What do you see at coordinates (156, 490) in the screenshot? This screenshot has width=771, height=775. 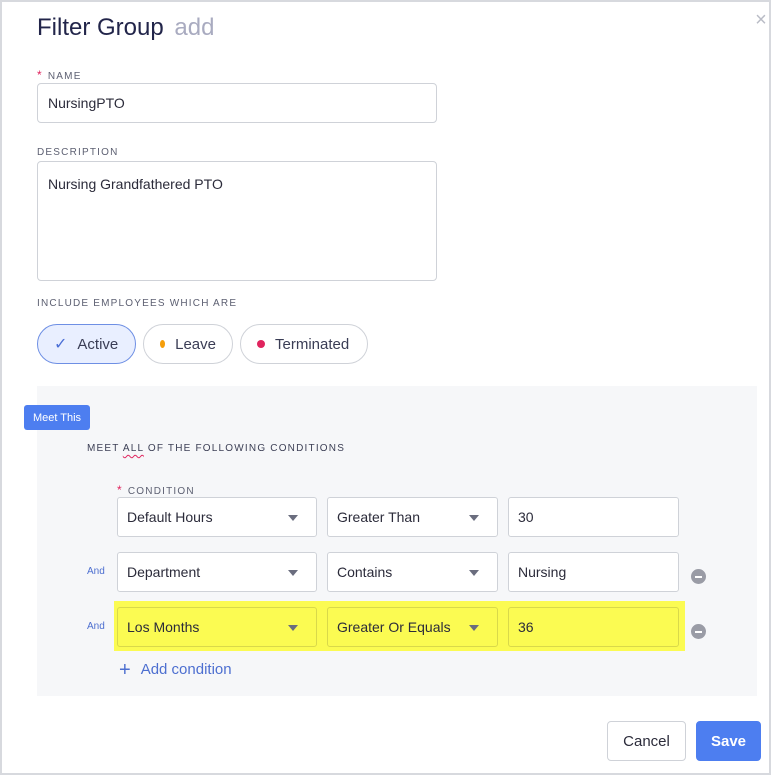 I see `condition-label: * CONDITION` at bounding box center [156, 490].